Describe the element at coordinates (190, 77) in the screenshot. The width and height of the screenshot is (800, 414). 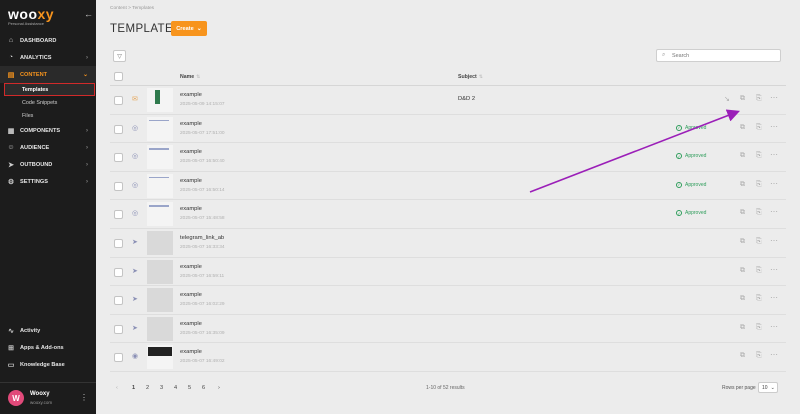
I see `column-name: Name ⇅` at that location.